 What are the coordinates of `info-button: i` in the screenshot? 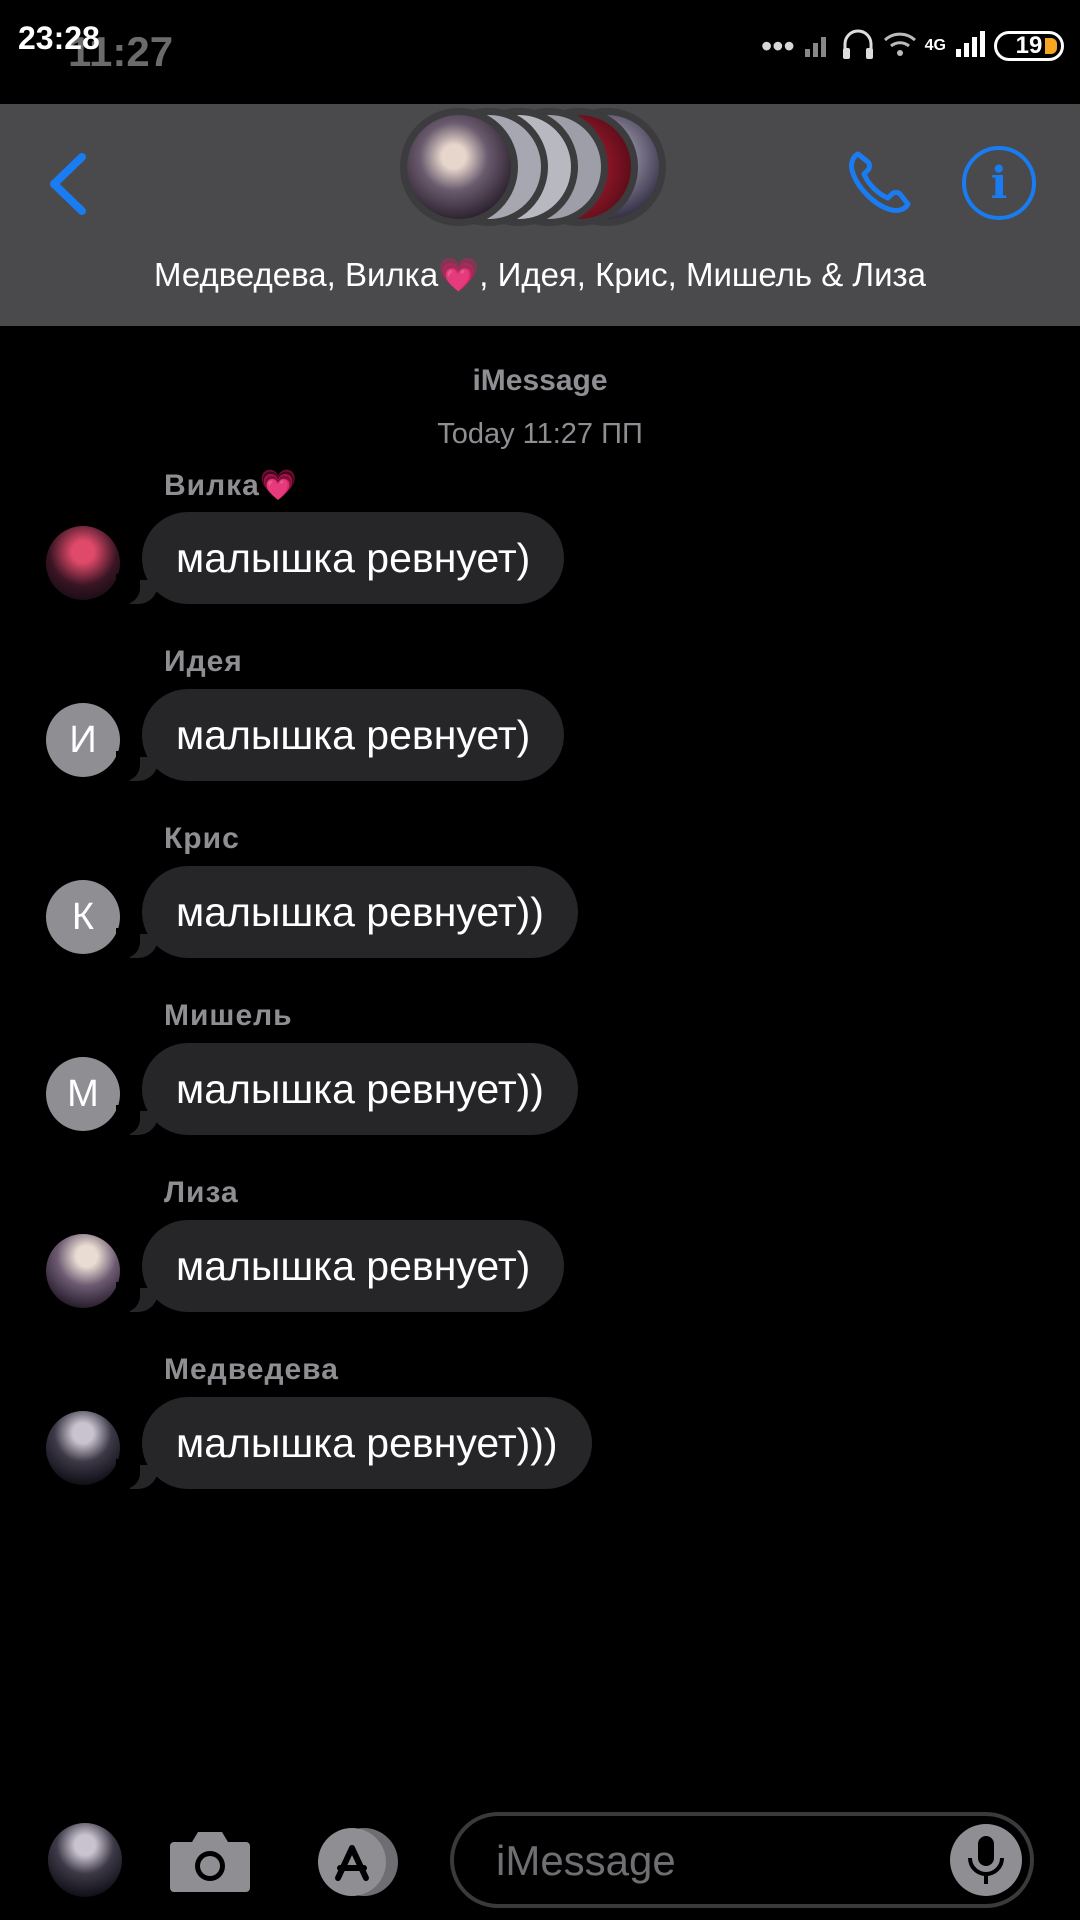 It's located at (999, 183).